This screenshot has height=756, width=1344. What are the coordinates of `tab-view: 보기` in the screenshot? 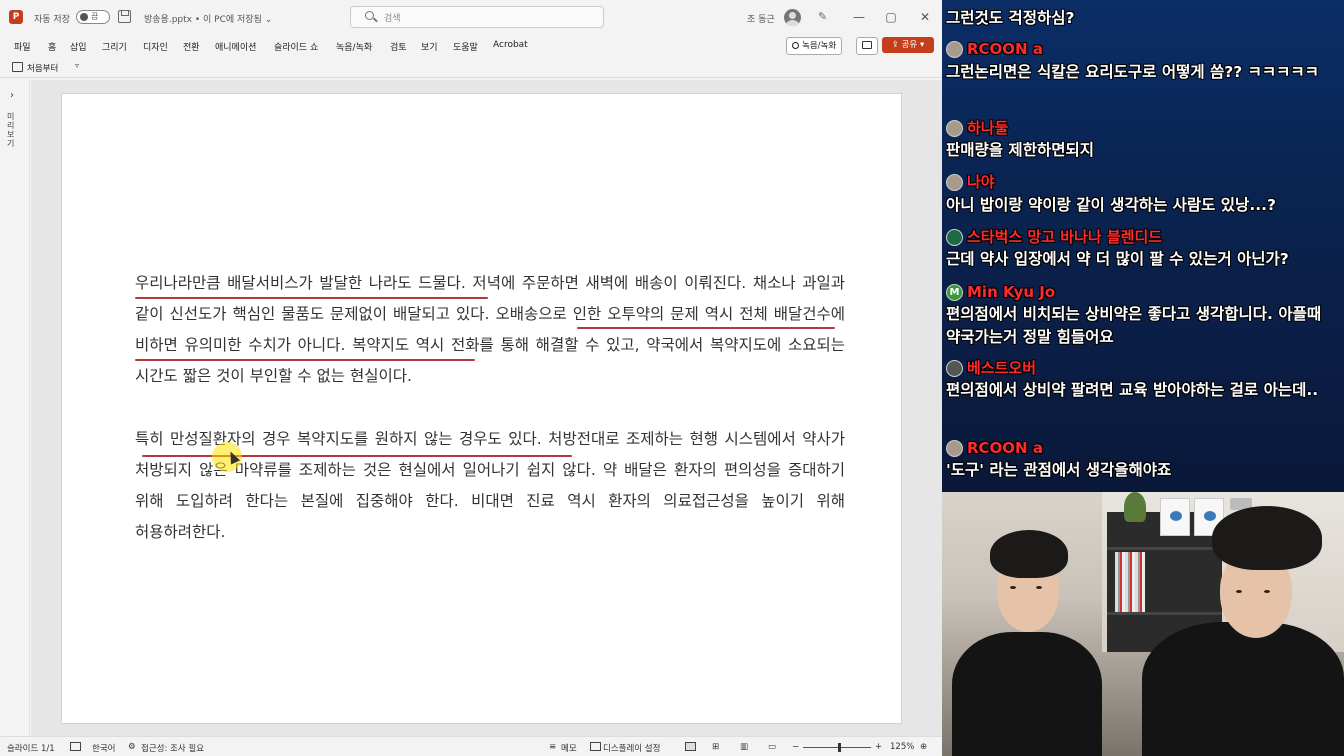 It's located at (429, 46).